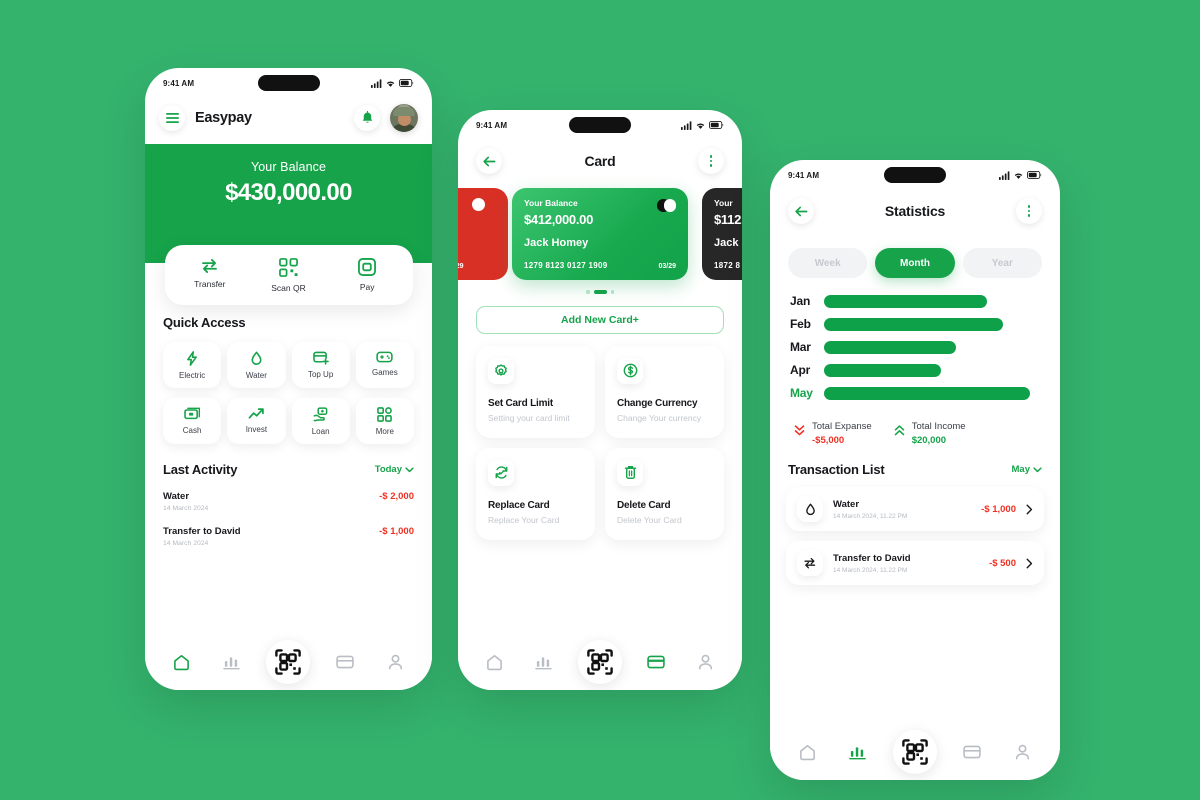  What do you see at coordinates (385, 414) in the screenshot?
I see `grid-more-icon` at bounding box center [385, 414].